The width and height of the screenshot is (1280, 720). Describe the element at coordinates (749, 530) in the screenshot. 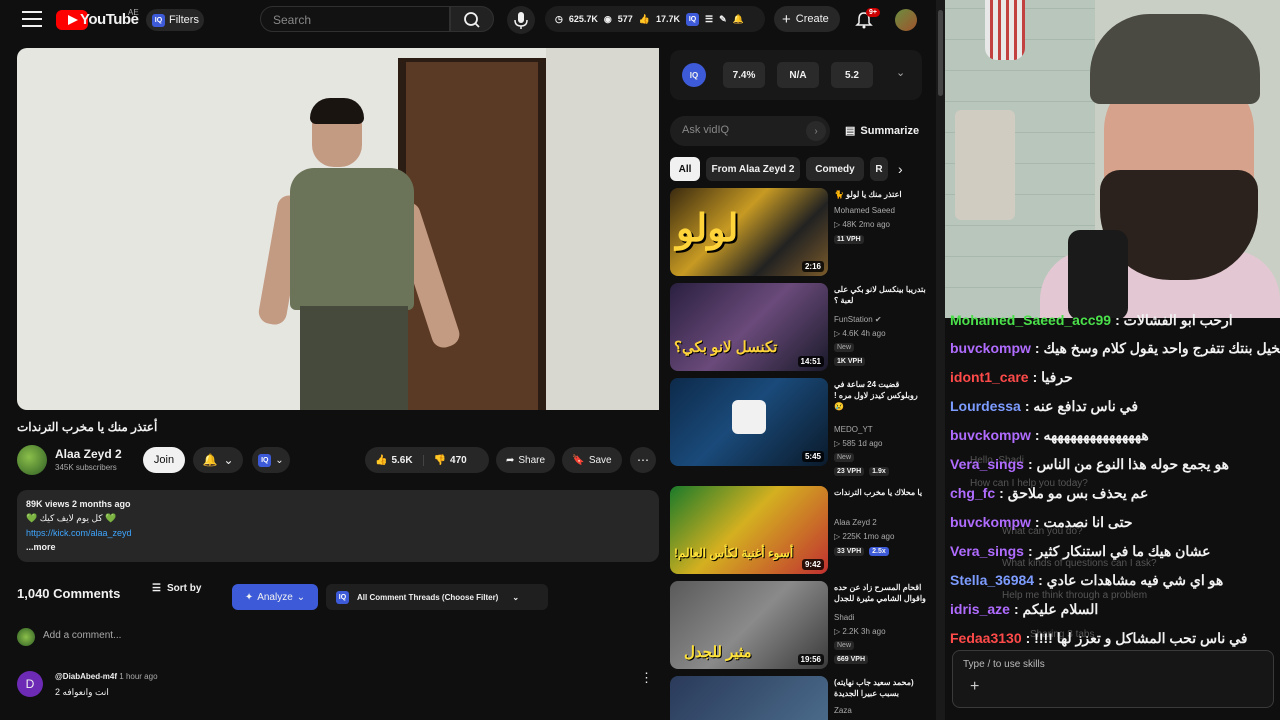

I see `rec-thumbnail: أسوء أغنية لكأس العالم! 9:42` at that location.